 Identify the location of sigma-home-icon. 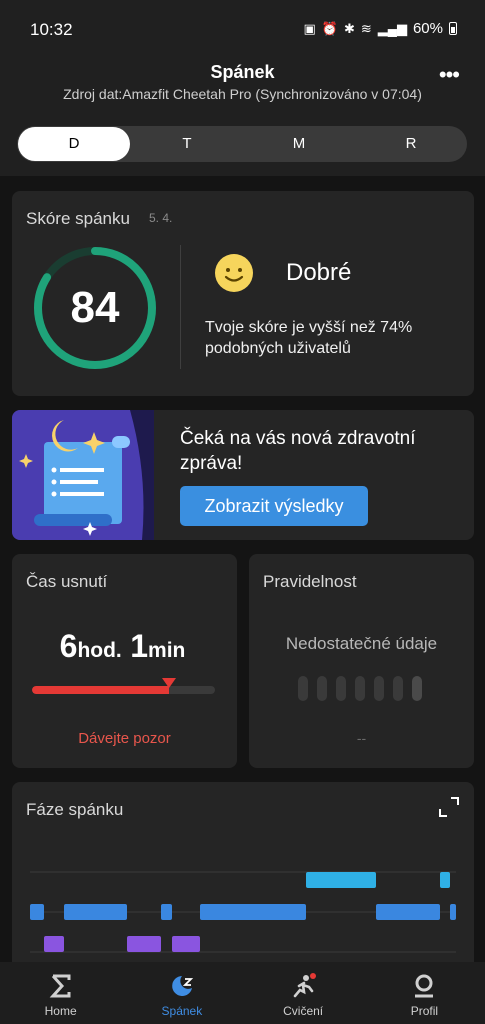
(60, 986).